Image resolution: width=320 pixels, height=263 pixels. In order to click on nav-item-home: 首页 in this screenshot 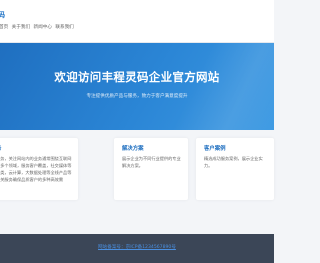, I will do `click(4, 27)`.